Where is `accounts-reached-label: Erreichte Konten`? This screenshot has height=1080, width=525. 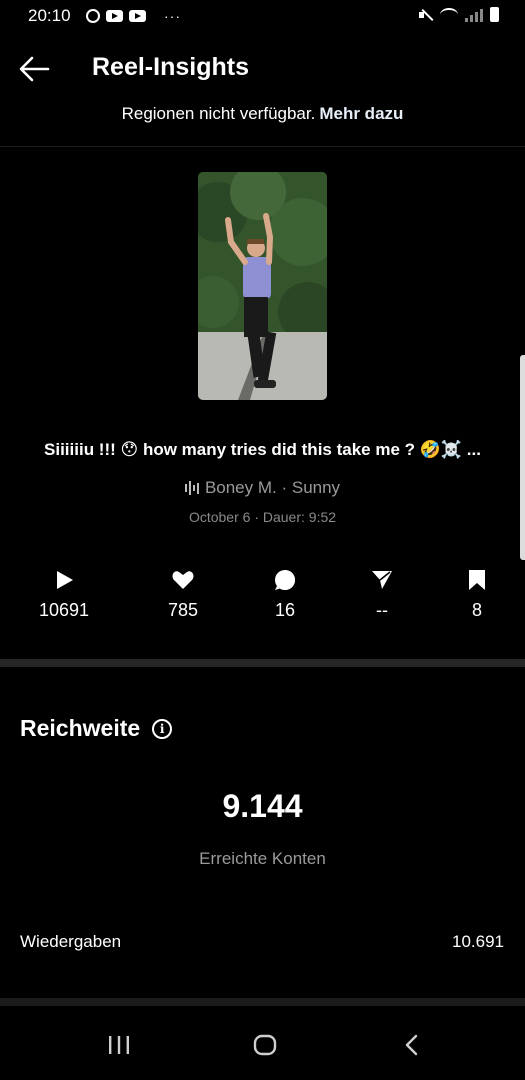 accounts-reached-label: Erreichte Konten is located at coordinates (262, 858).